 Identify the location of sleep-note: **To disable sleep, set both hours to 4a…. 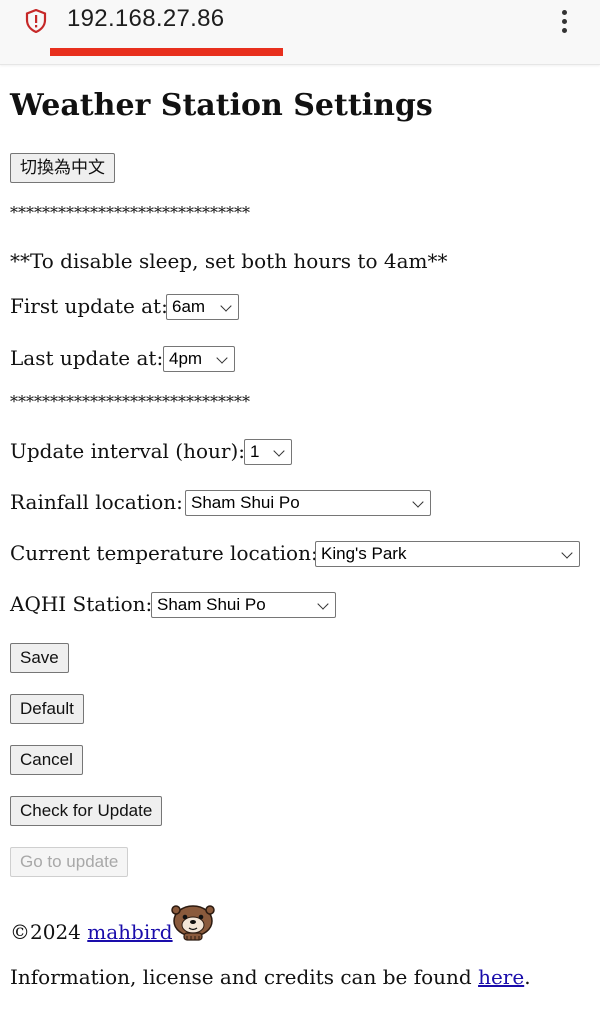
(229, 261).